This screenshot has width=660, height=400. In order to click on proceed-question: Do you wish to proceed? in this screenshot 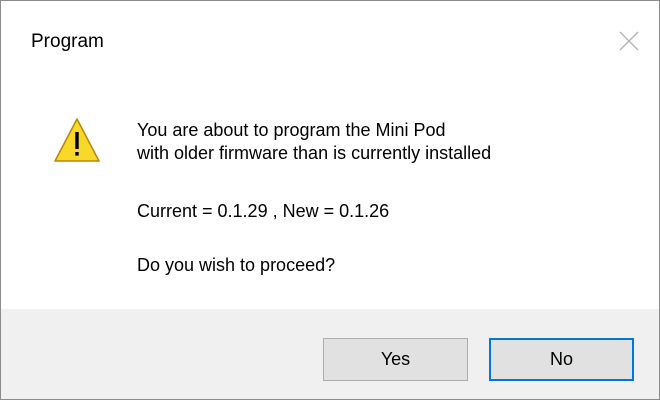, I will do `click(236, 265)`.